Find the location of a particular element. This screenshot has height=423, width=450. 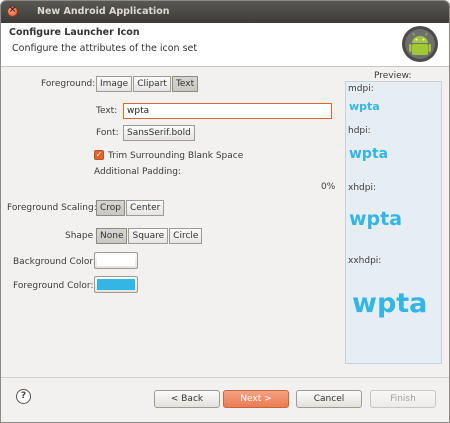

preview-xxhdpi-label: xxhdpi: is located at coordinates (365, 261).